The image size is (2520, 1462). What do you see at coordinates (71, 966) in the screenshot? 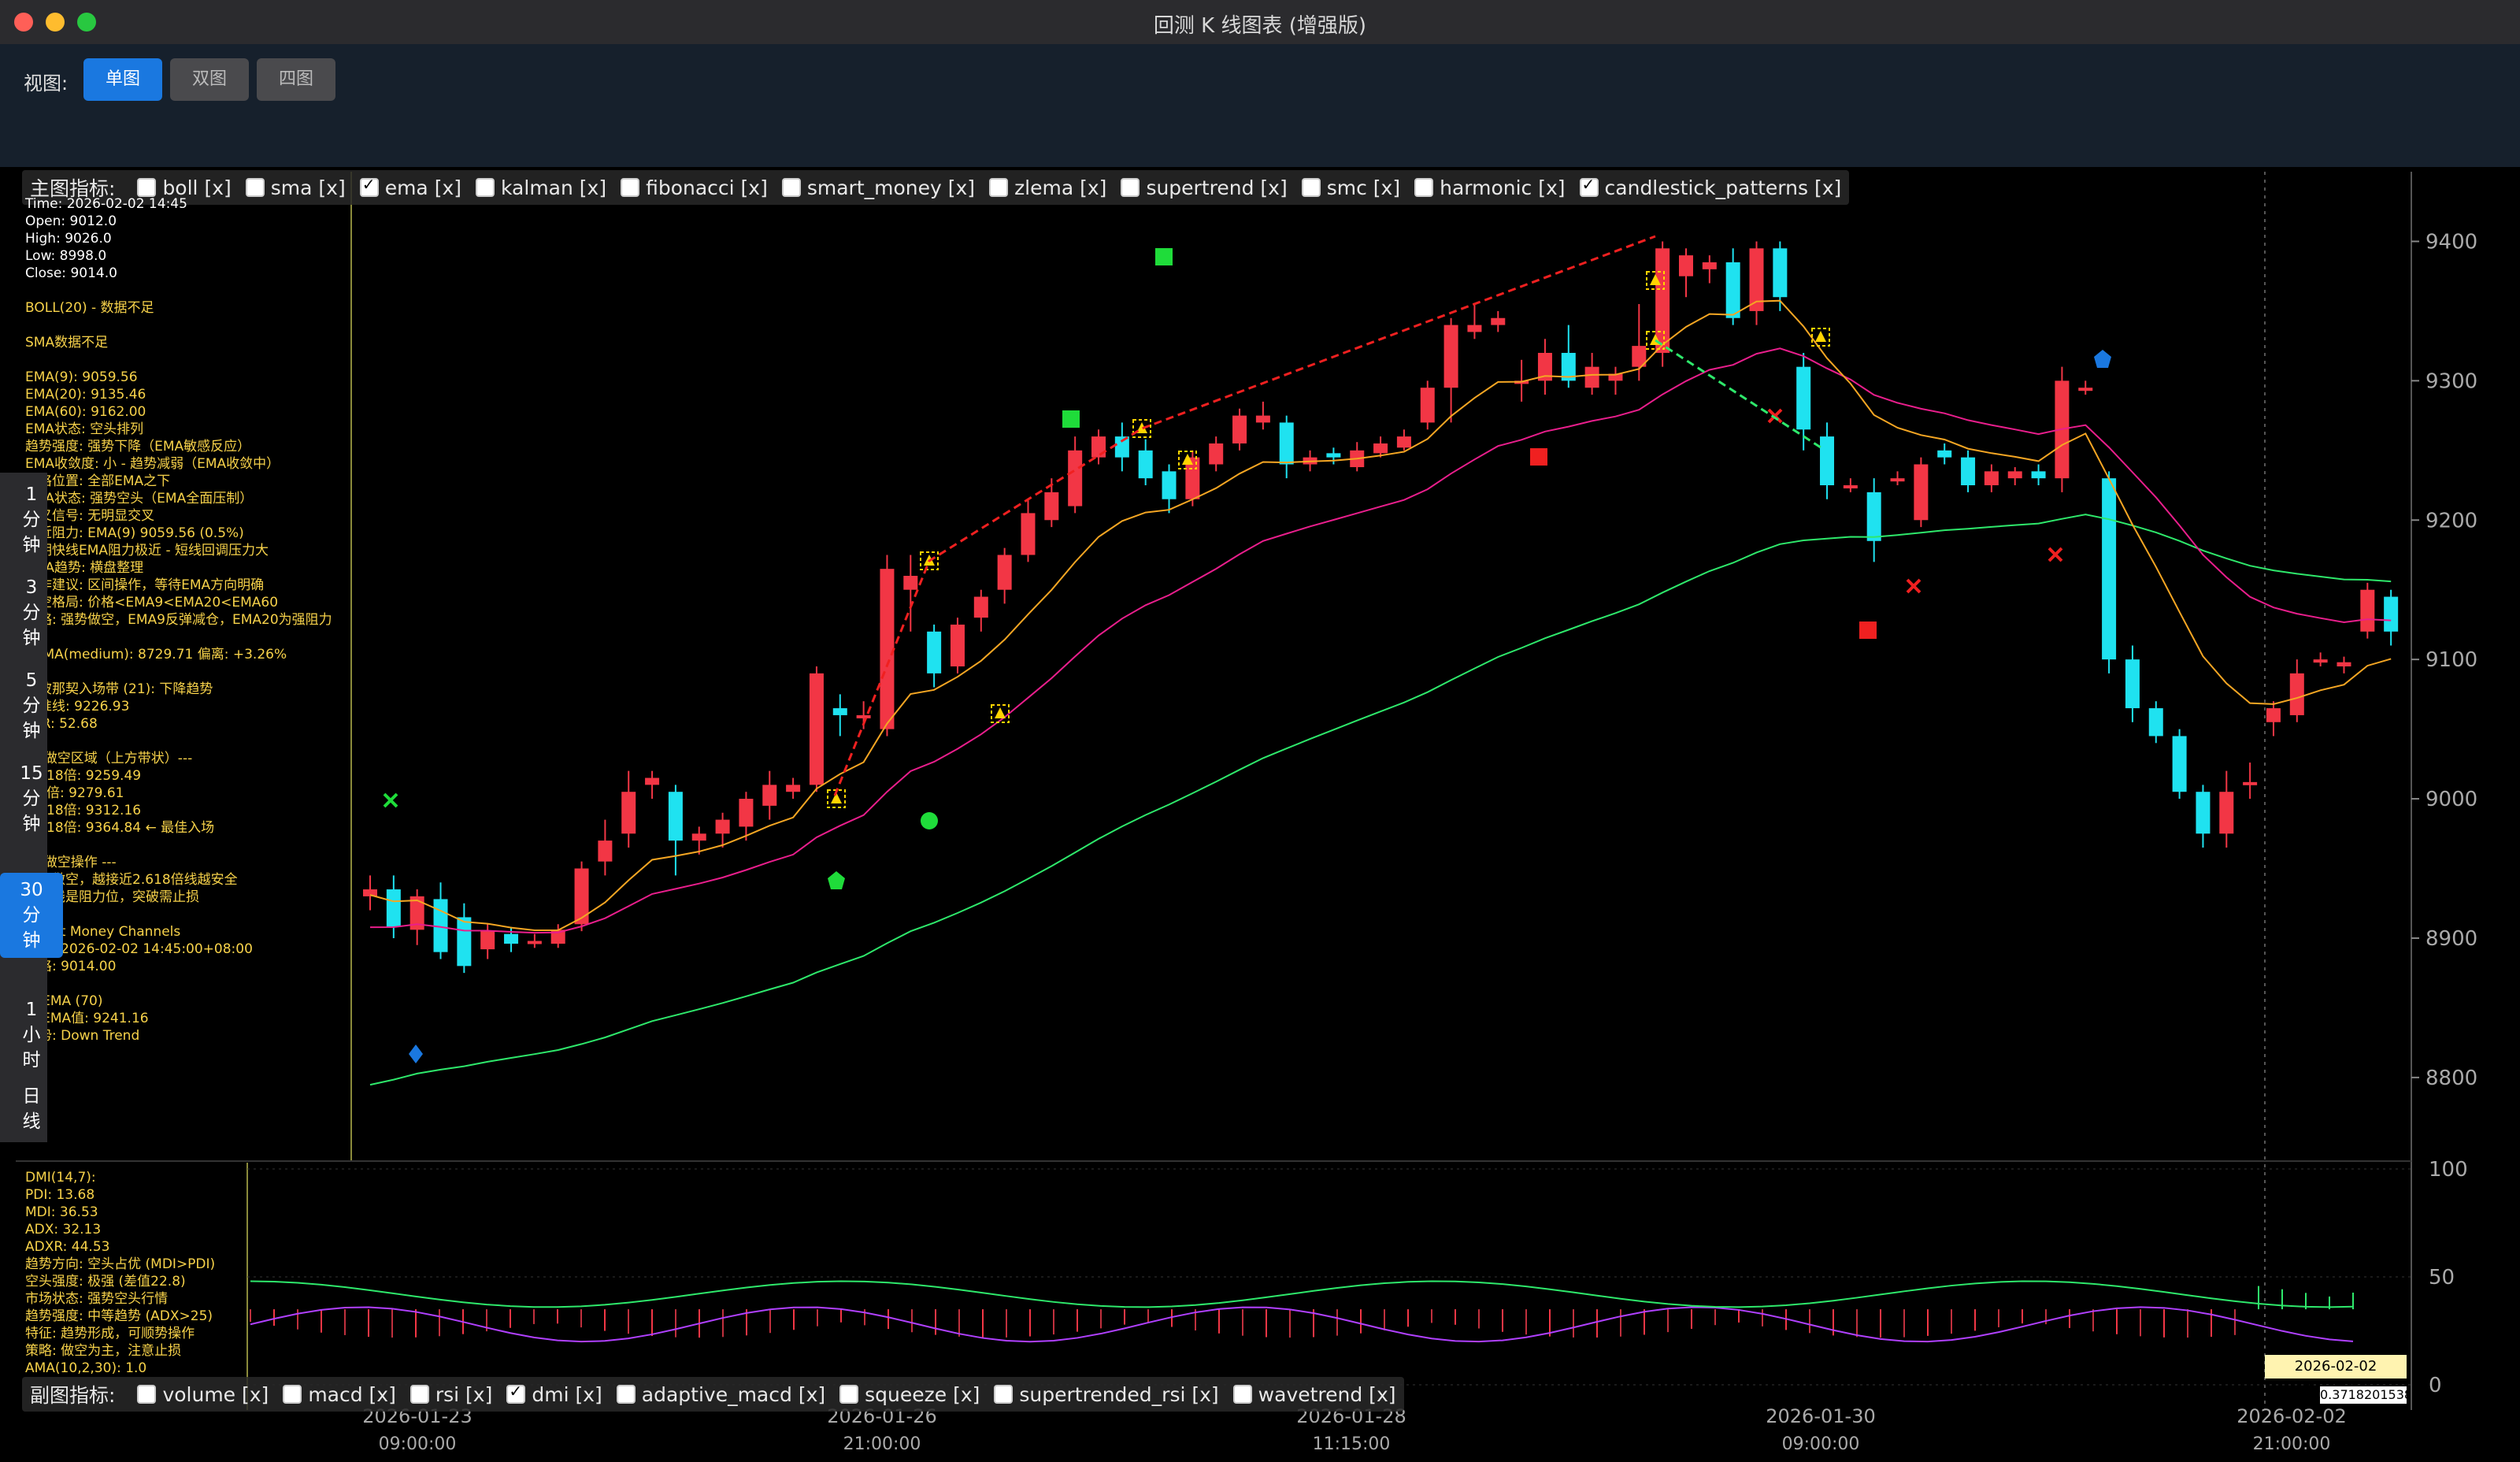
I see `info-line: 价格: 9014.00` at bounding box center [71, 966].